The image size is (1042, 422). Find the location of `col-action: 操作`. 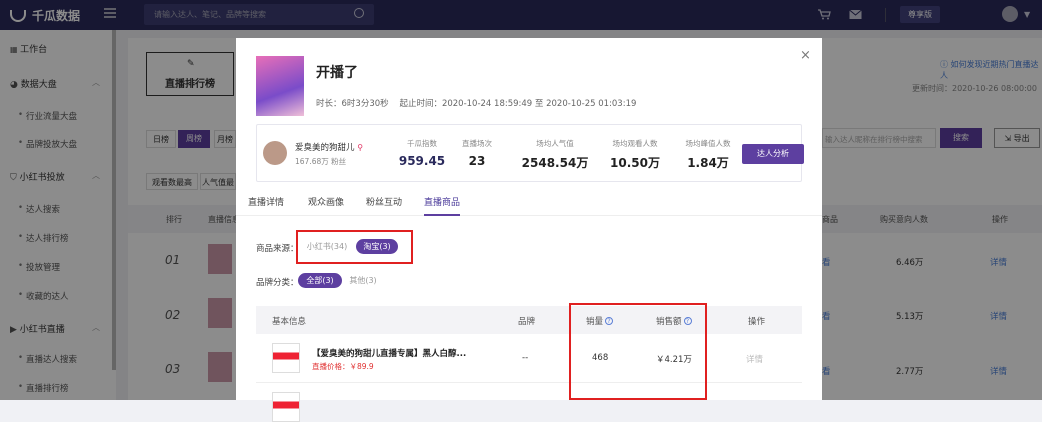

col-action: 操作 is located at coordinates (757, 322).